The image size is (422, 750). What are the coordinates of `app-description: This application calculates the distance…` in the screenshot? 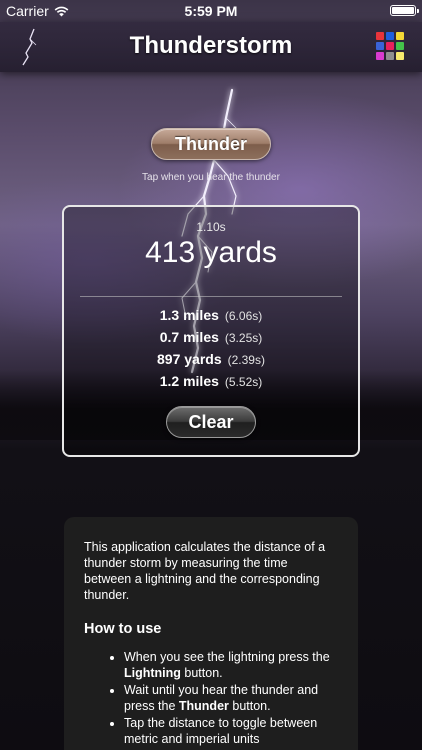 It's located at (205, 571).